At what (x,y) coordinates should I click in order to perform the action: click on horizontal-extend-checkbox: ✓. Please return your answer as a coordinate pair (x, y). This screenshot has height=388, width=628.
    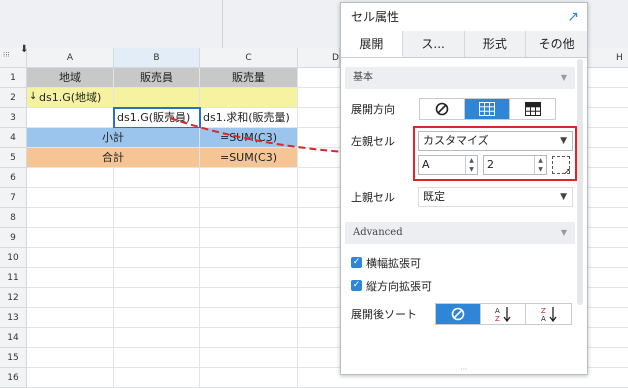
    Looking at the image, I should click on (356, 262).